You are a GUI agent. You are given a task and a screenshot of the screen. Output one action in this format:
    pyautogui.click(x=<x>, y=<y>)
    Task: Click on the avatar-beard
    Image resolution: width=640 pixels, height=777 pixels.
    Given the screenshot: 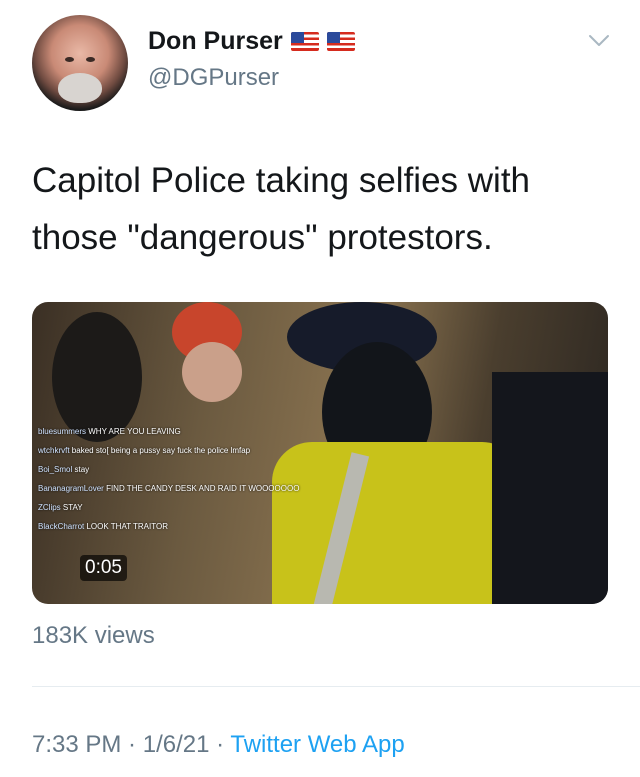 What is the action you would take?
    pyautogui.click(x=80, y=88)
    